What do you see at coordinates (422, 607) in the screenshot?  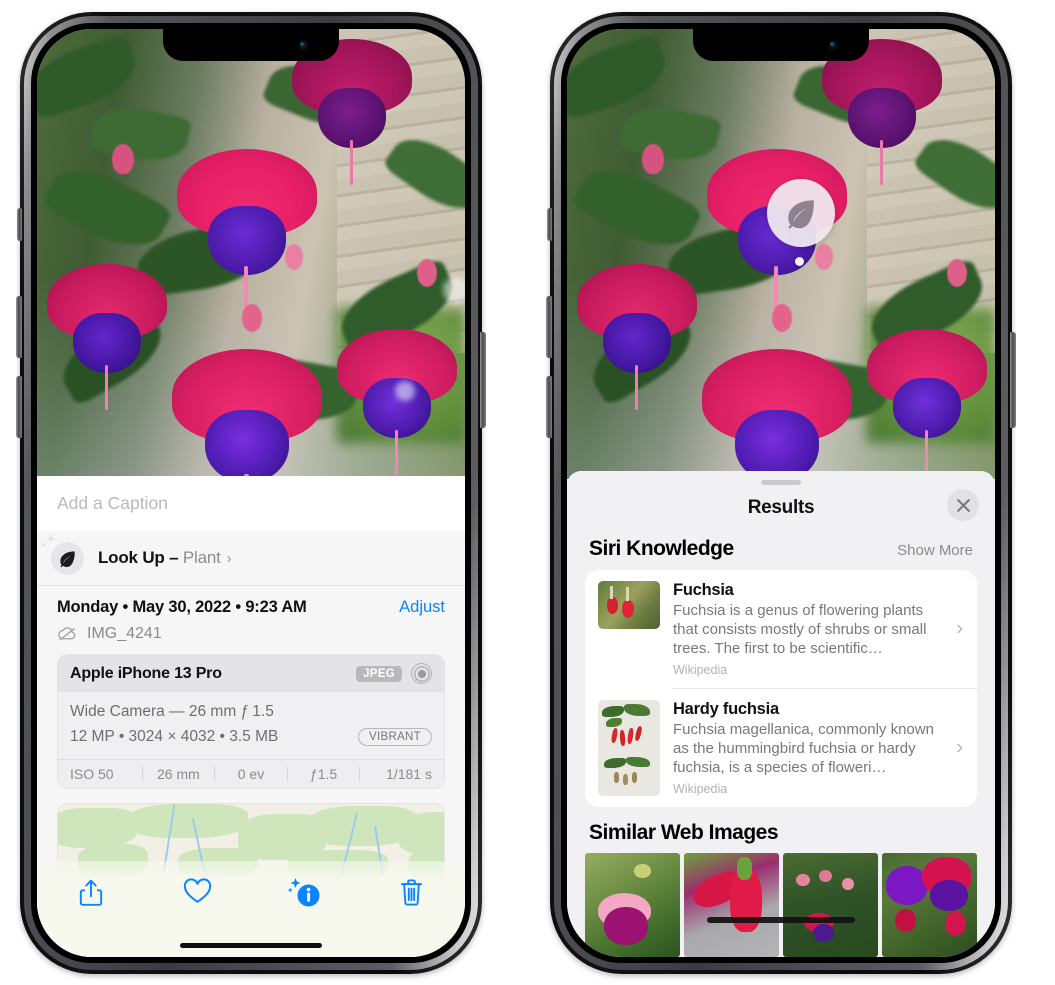 I see `adjust-button: Adjust` at bounding box center [422, 607].